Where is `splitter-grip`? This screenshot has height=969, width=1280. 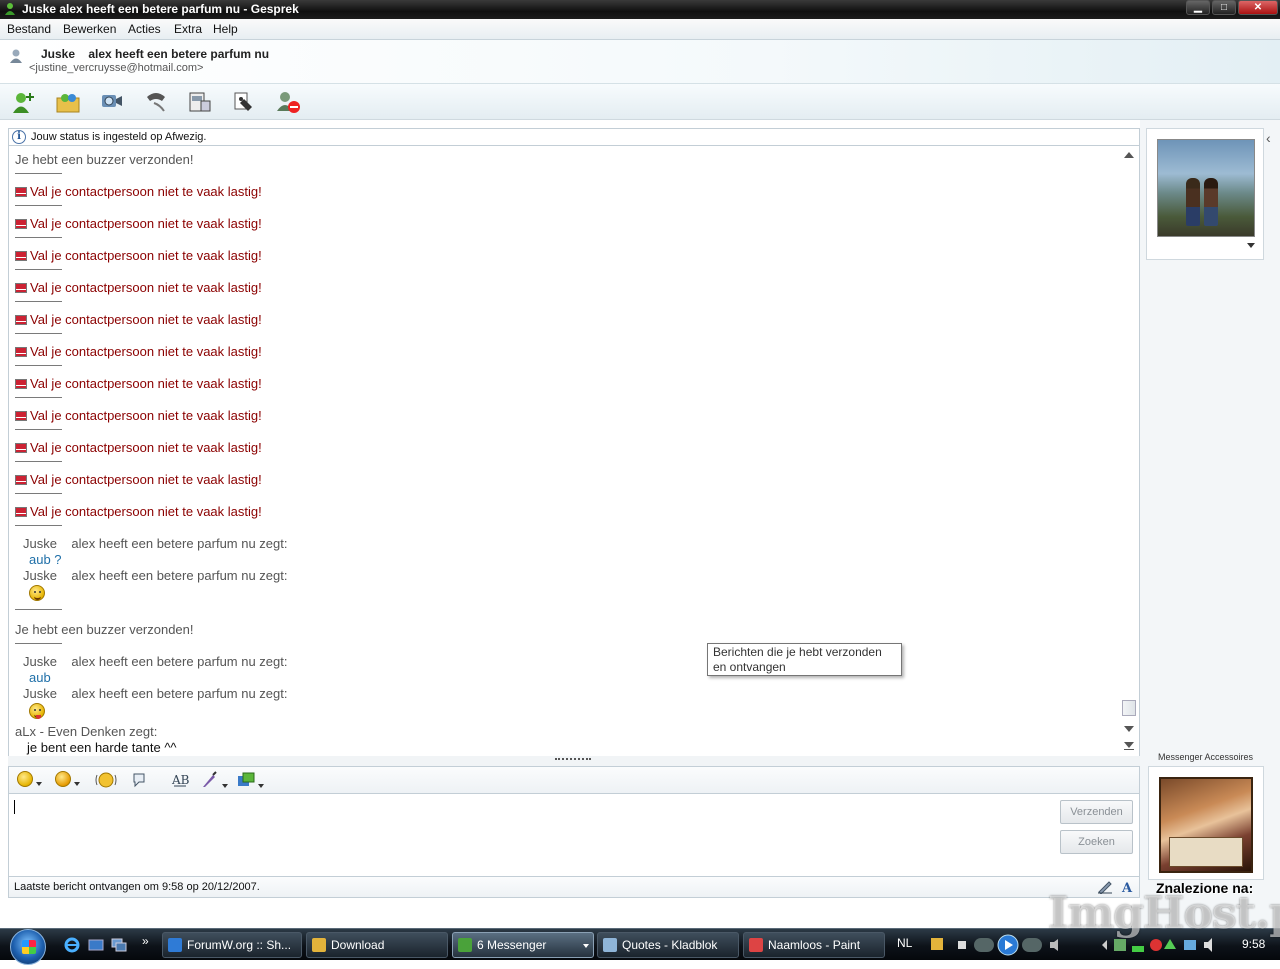 splitter-grip is located at coordinates (573, 760).